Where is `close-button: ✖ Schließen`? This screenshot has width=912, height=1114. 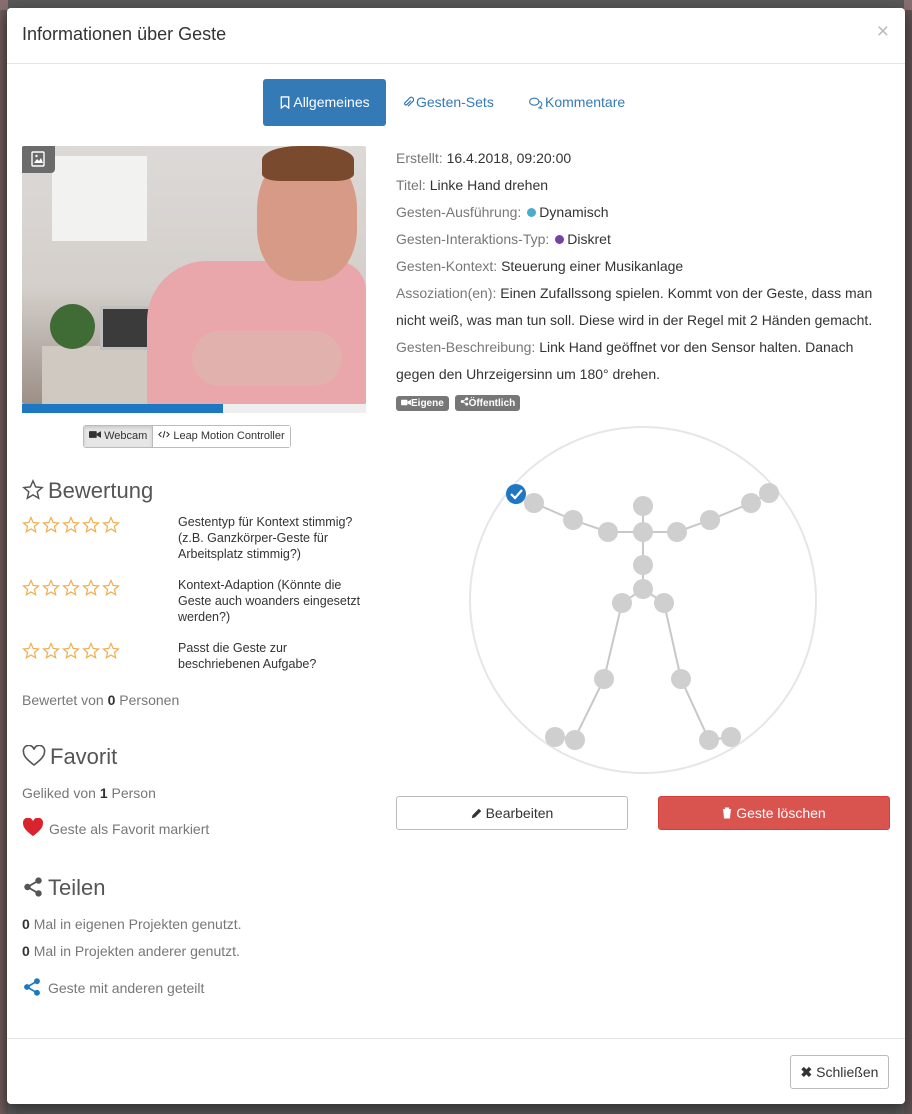
close-button: ✖ Schließen is located at coordinates (839, 1072).